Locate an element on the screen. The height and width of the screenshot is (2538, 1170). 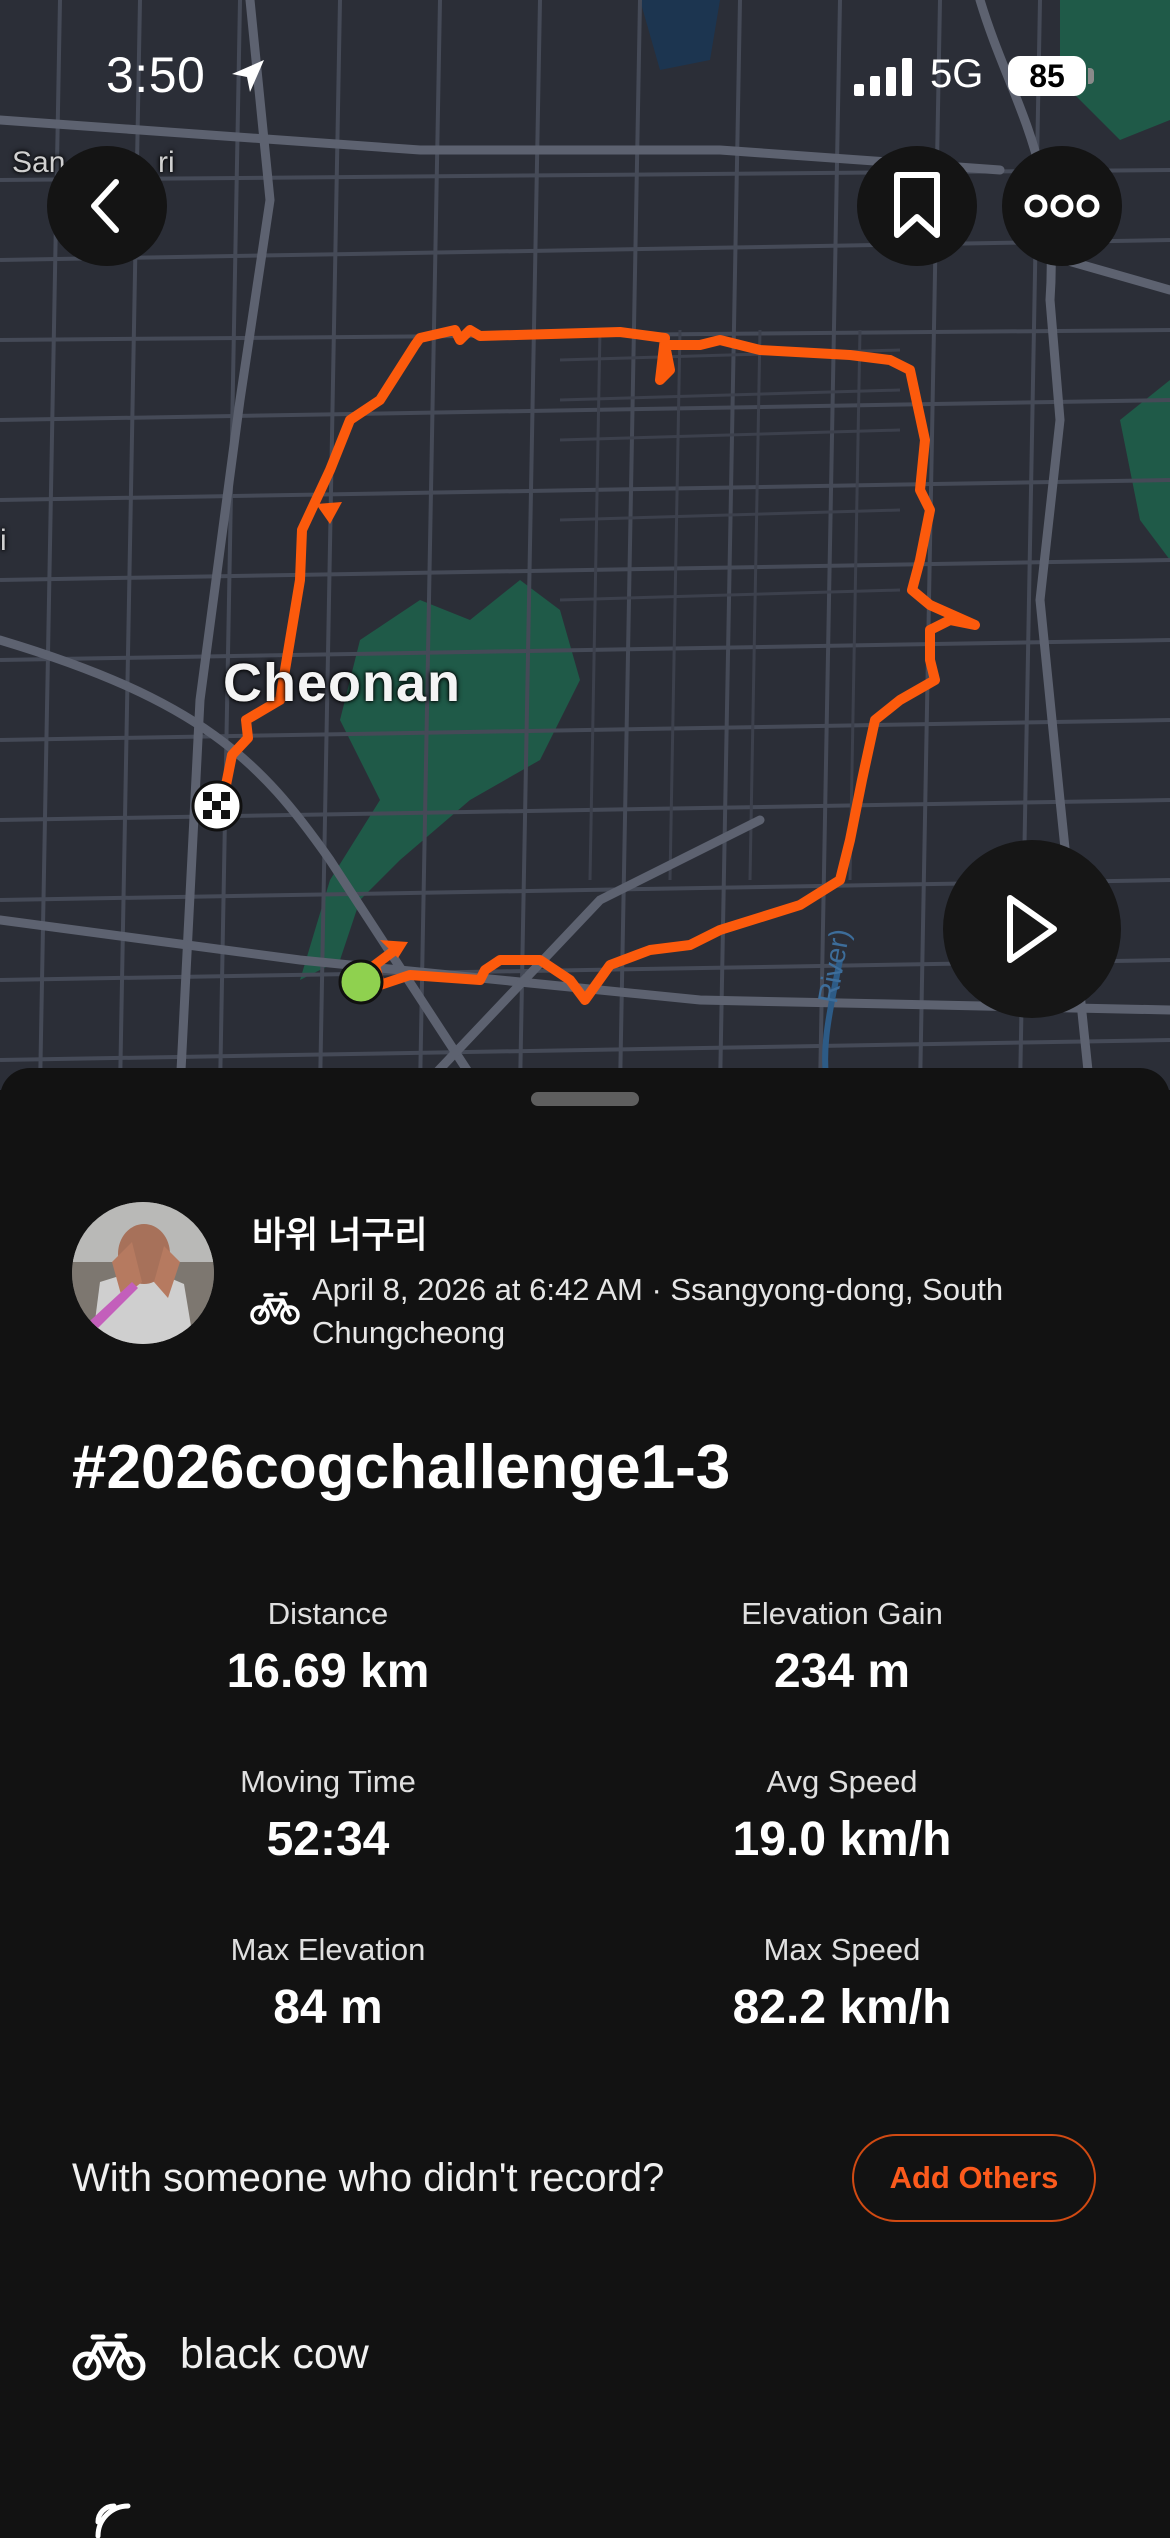
play-flyover-button is located at coordinates (1032, 929).